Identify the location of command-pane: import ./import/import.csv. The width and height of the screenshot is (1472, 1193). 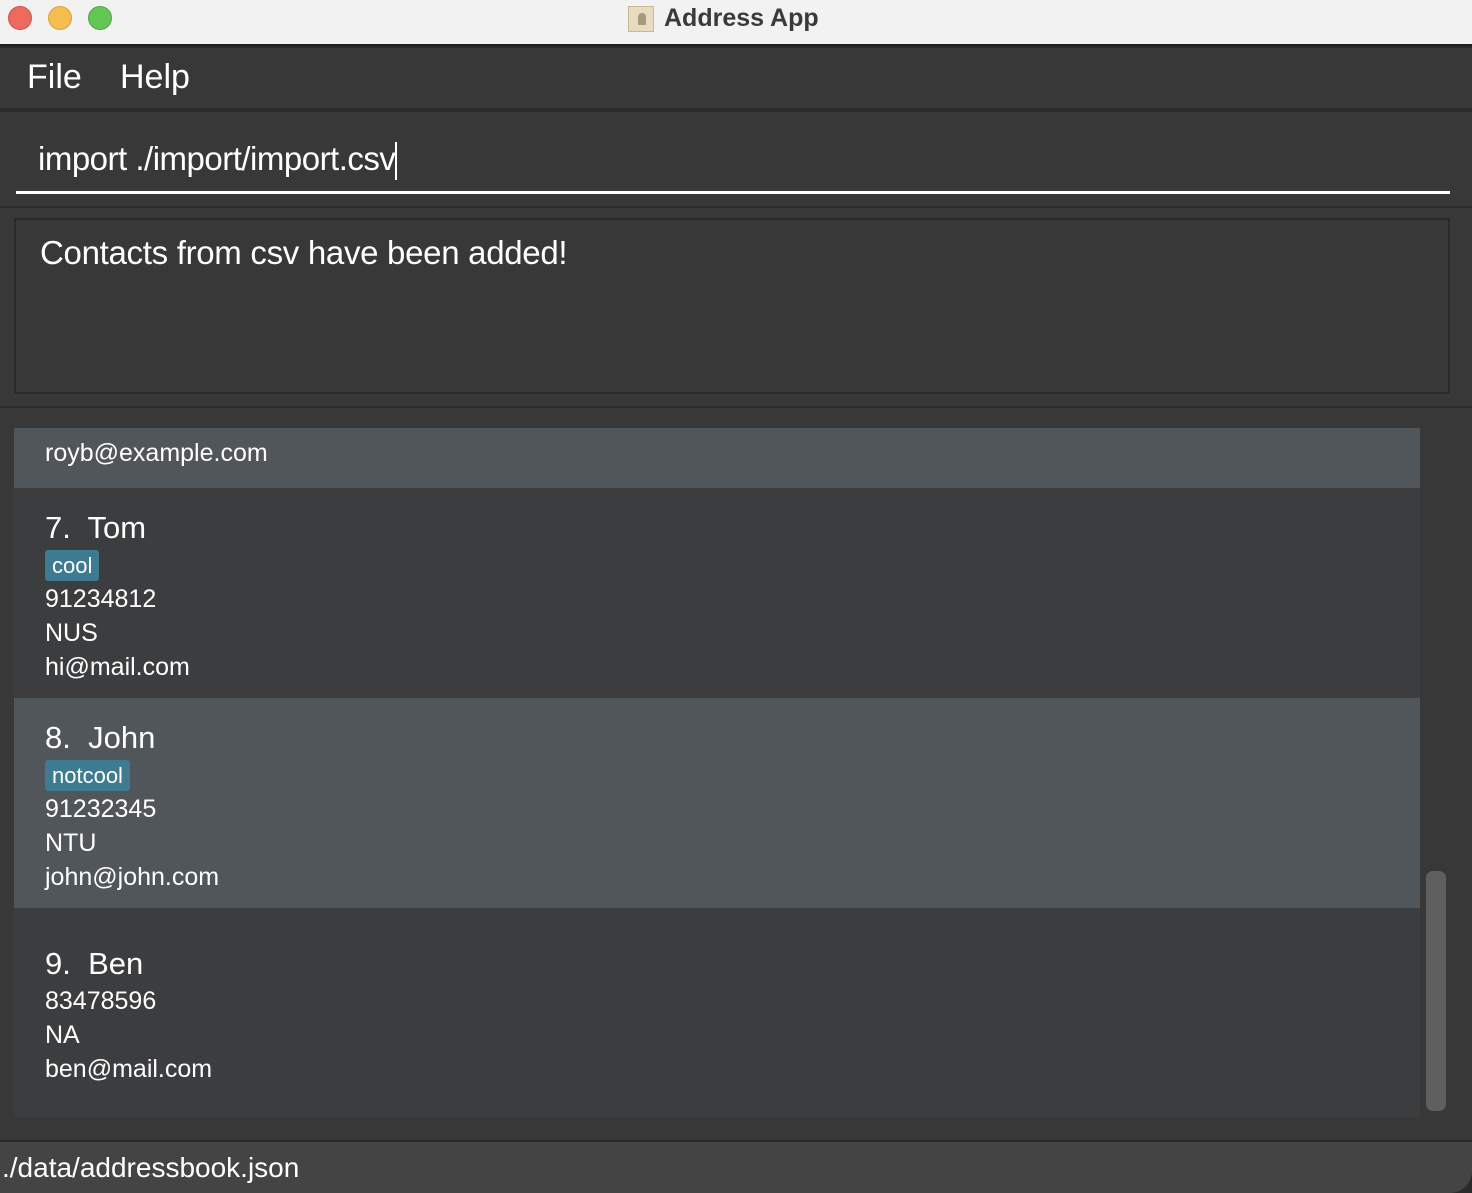
(736, 159).